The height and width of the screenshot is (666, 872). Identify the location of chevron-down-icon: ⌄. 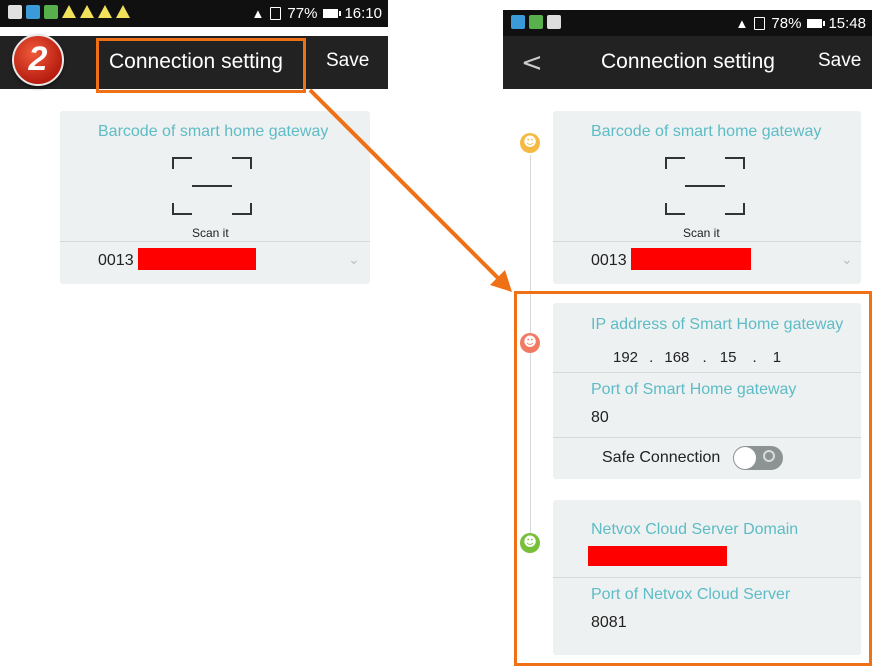
(847, 259).